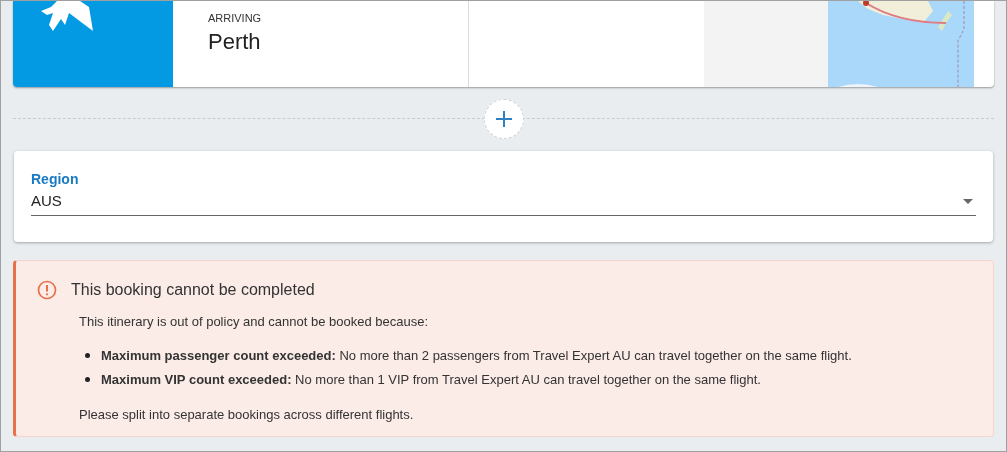 The width and height of the screenshot is (1007, 452). I want to click on alert-title: This booking cannot be completed, so click(193, 290).